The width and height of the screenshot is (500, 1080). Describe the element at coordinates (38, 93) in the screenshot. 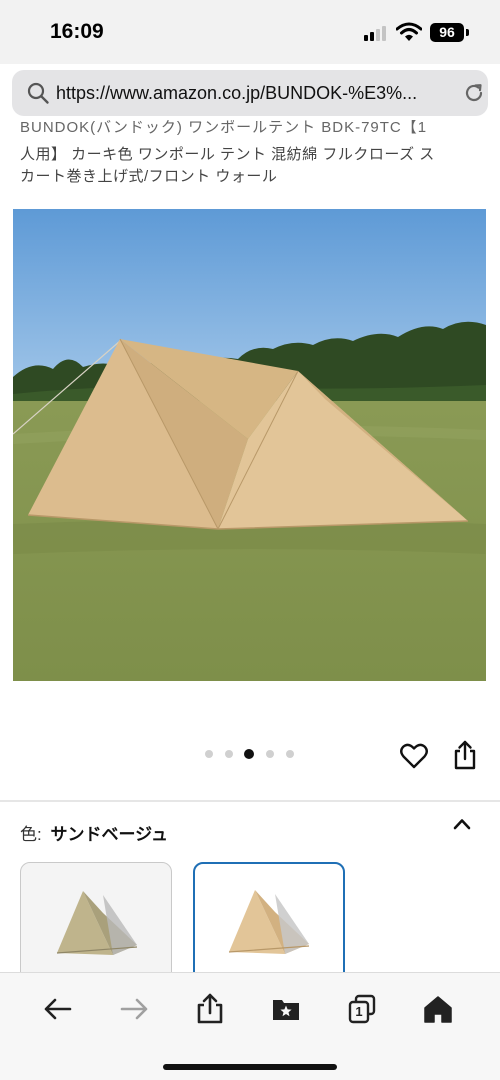

I see `search-icon` at that location.